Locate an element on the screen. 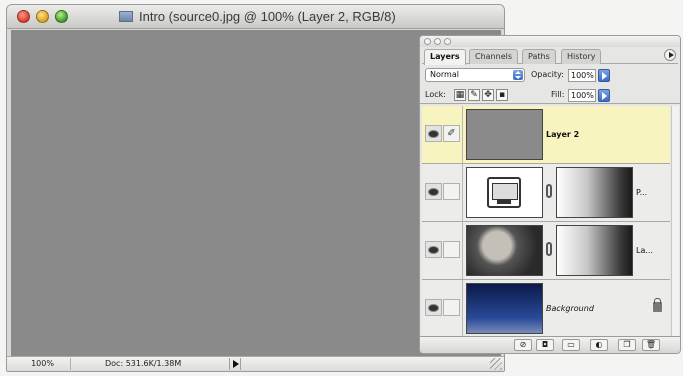  palette-menu-icon is located at coordinates (670, 55).